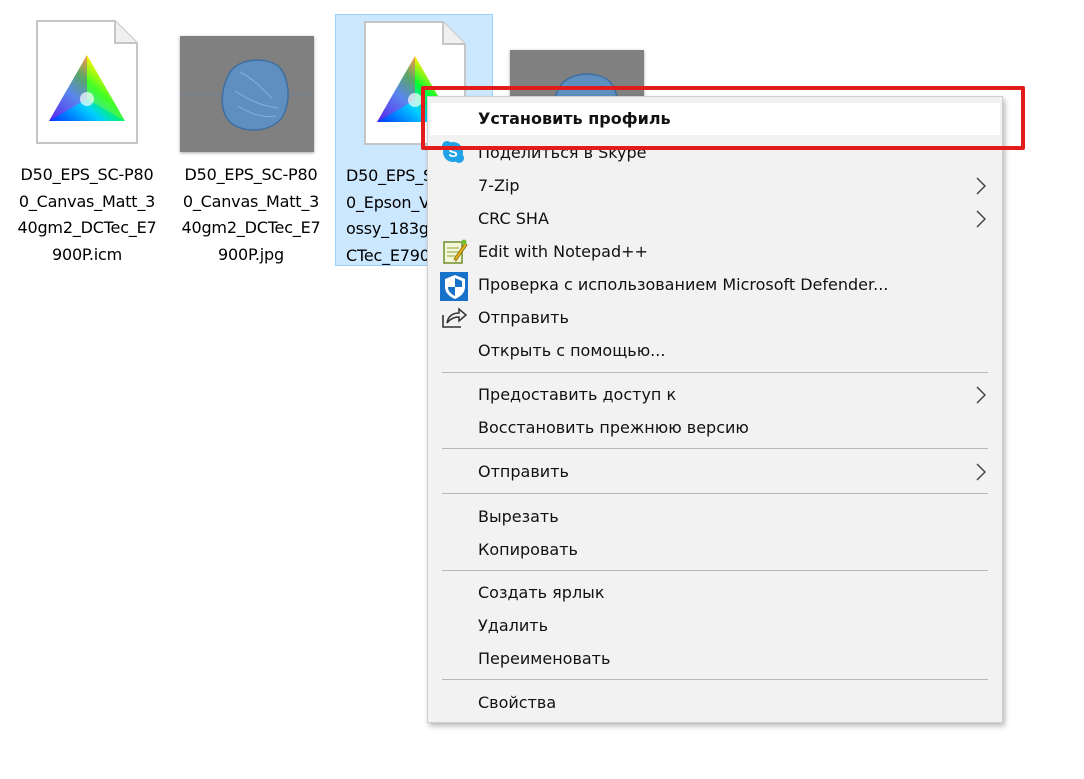 This screenshot has width=1084, height=779. I want to click on menu-item-label: Свойства, so click(517, 702).